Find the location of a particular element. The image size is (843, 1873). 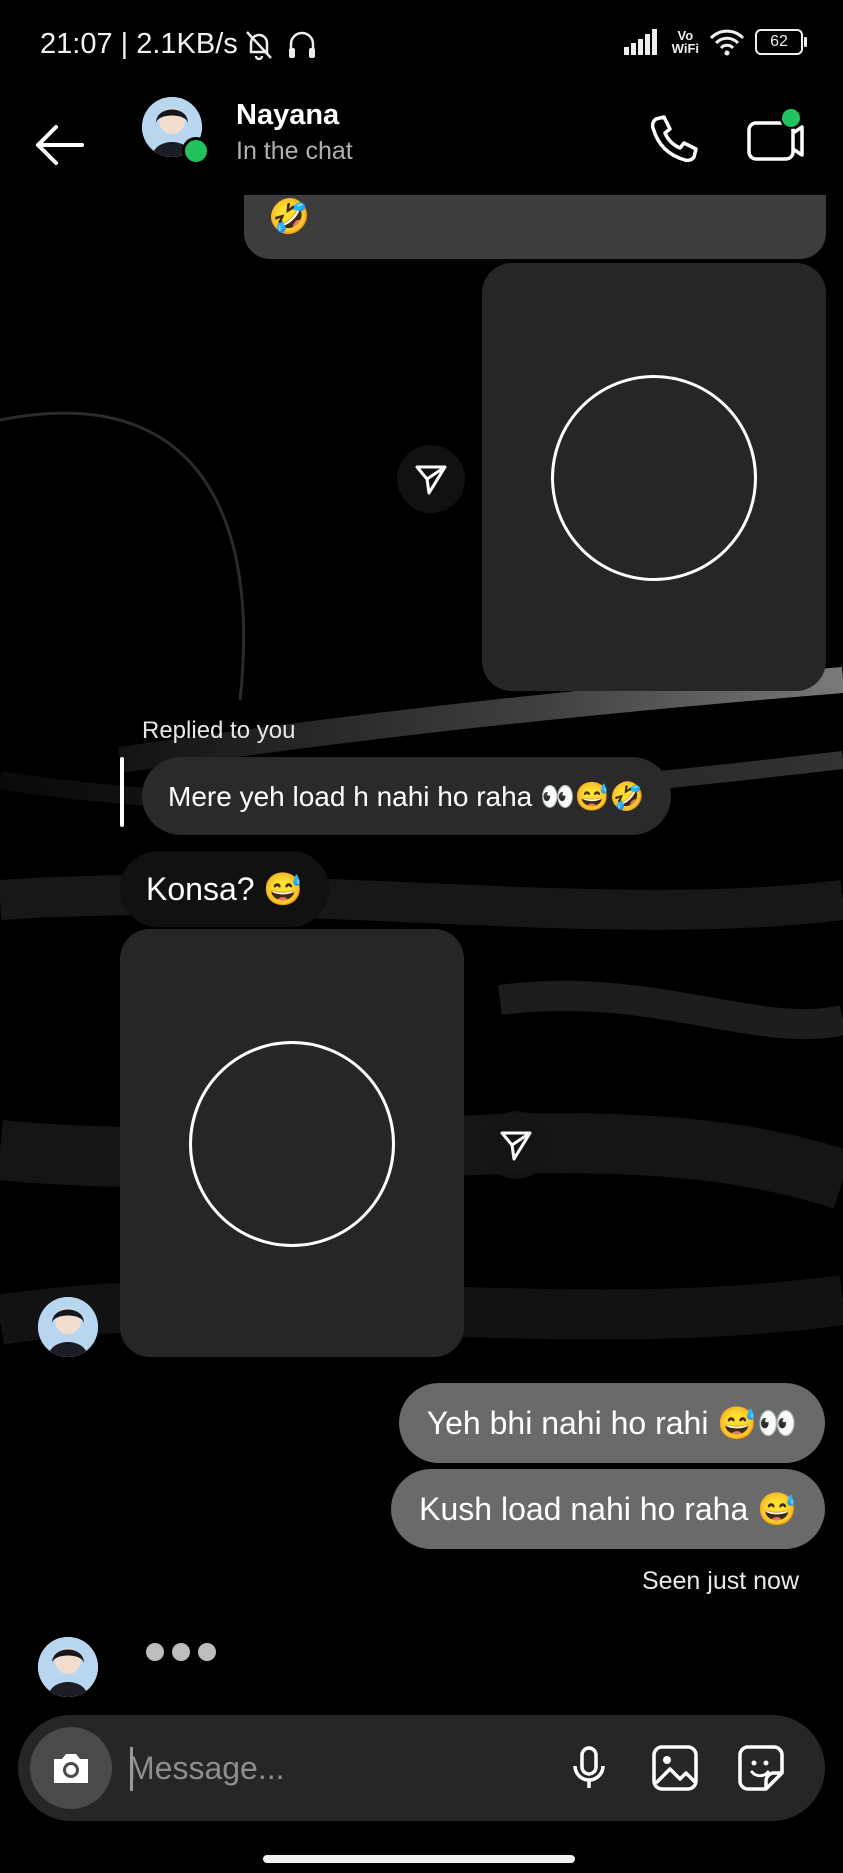

status-left-icons is located at coordinates (280, 45).